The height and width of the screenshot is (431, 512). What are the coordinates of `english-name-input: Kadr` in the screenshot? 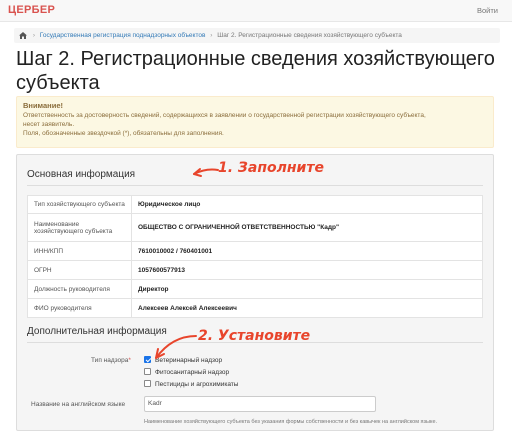 It's located at (260, 404).